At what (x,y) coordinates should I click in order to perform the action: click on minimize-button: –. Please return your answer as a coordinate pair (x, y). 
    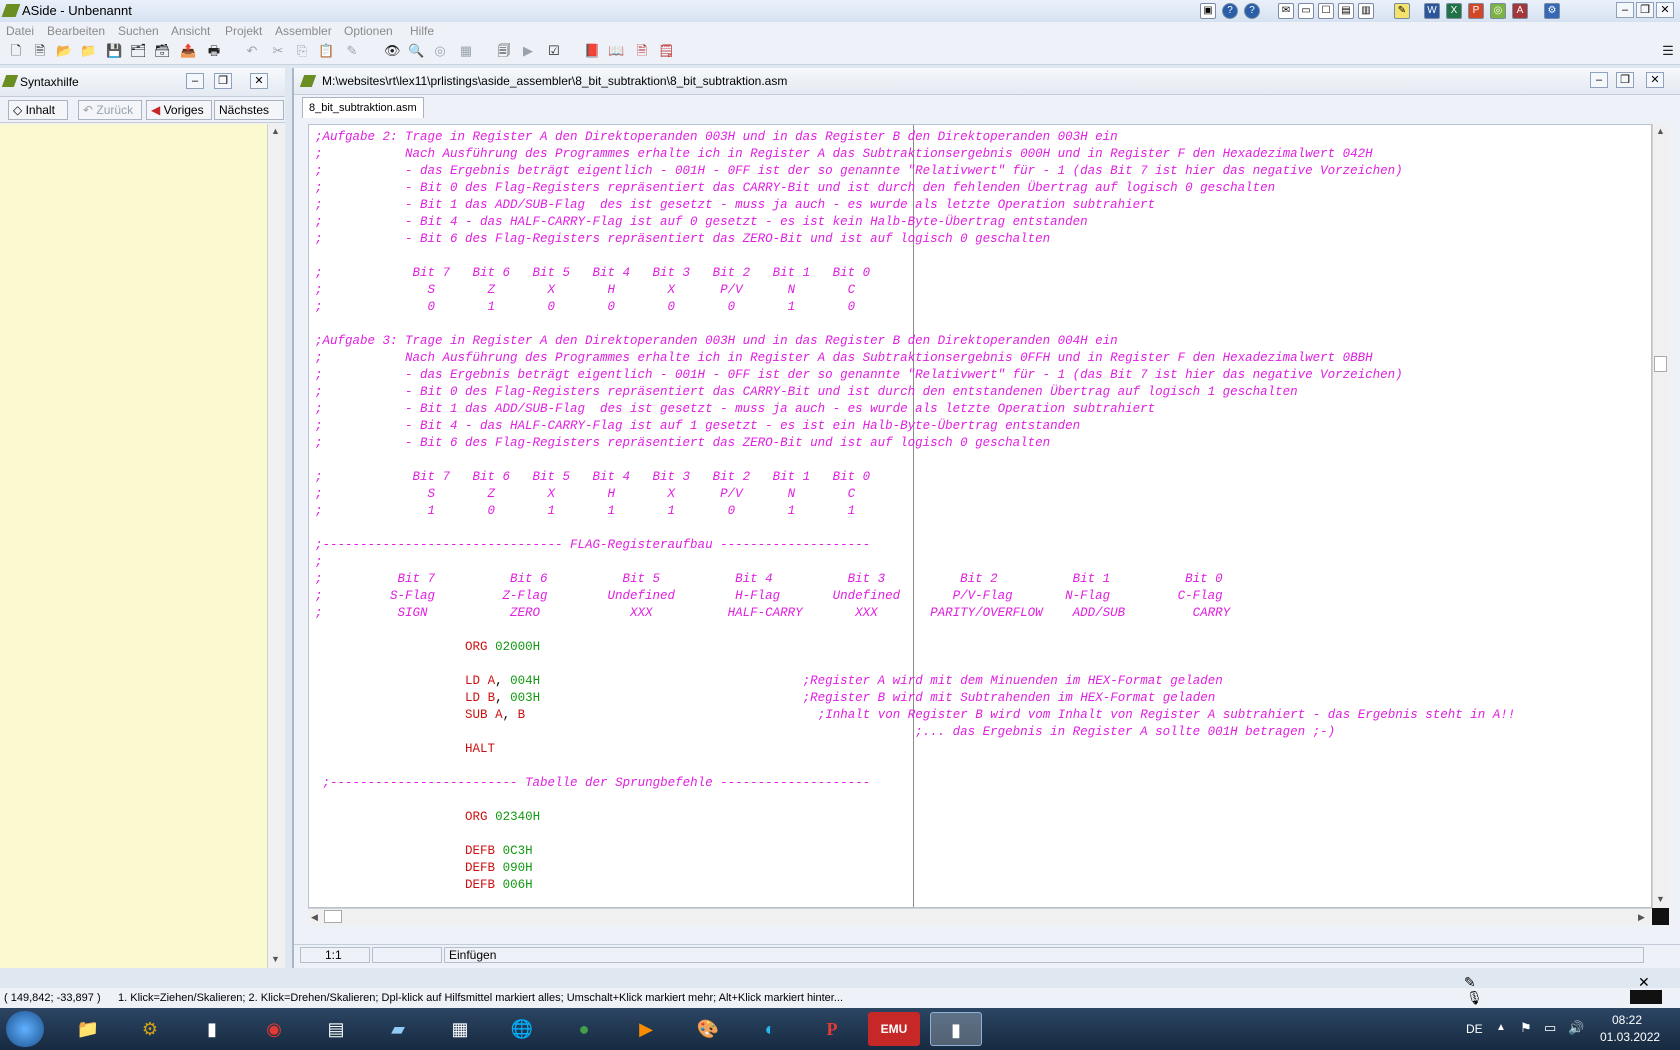
    Looking at the image, I should click on (1625, 10).